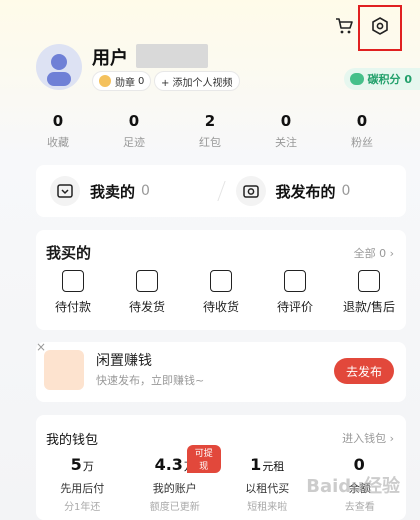  What do you see at coordinates (353, 486) in the screenshot?
I see `watermark: Baidu经验` at bounding box center [353, 486].